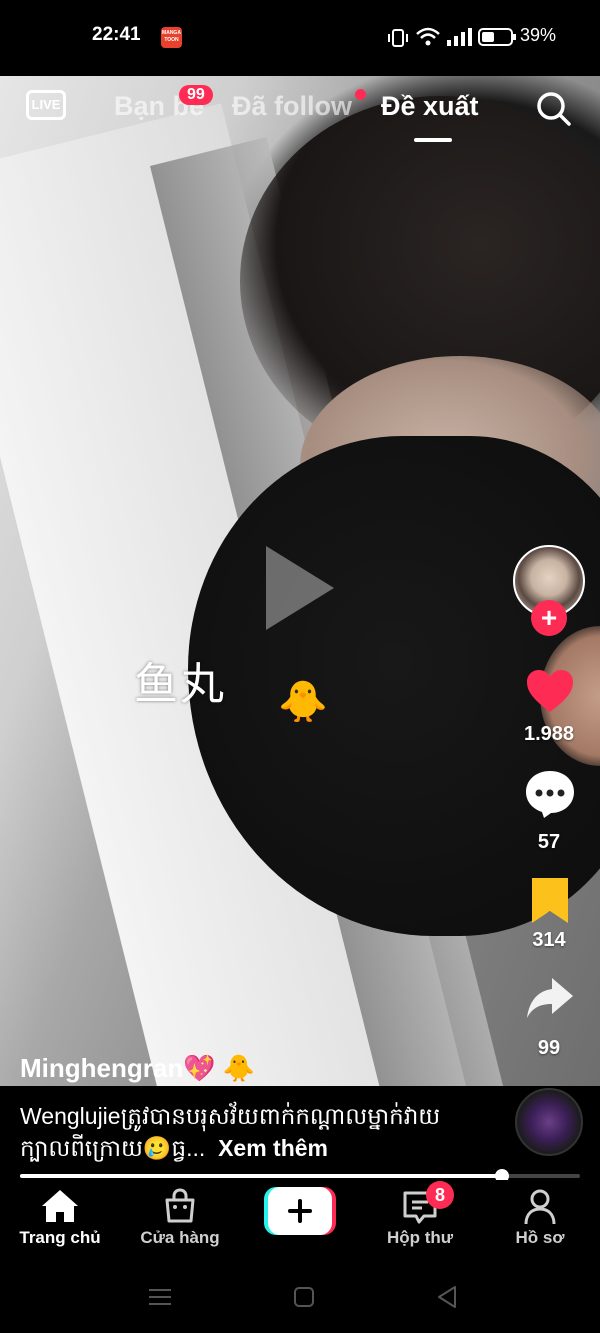  Describe the element at coordinates (549, 842) in the screenshot. I see `comment-count: 57` at that location.